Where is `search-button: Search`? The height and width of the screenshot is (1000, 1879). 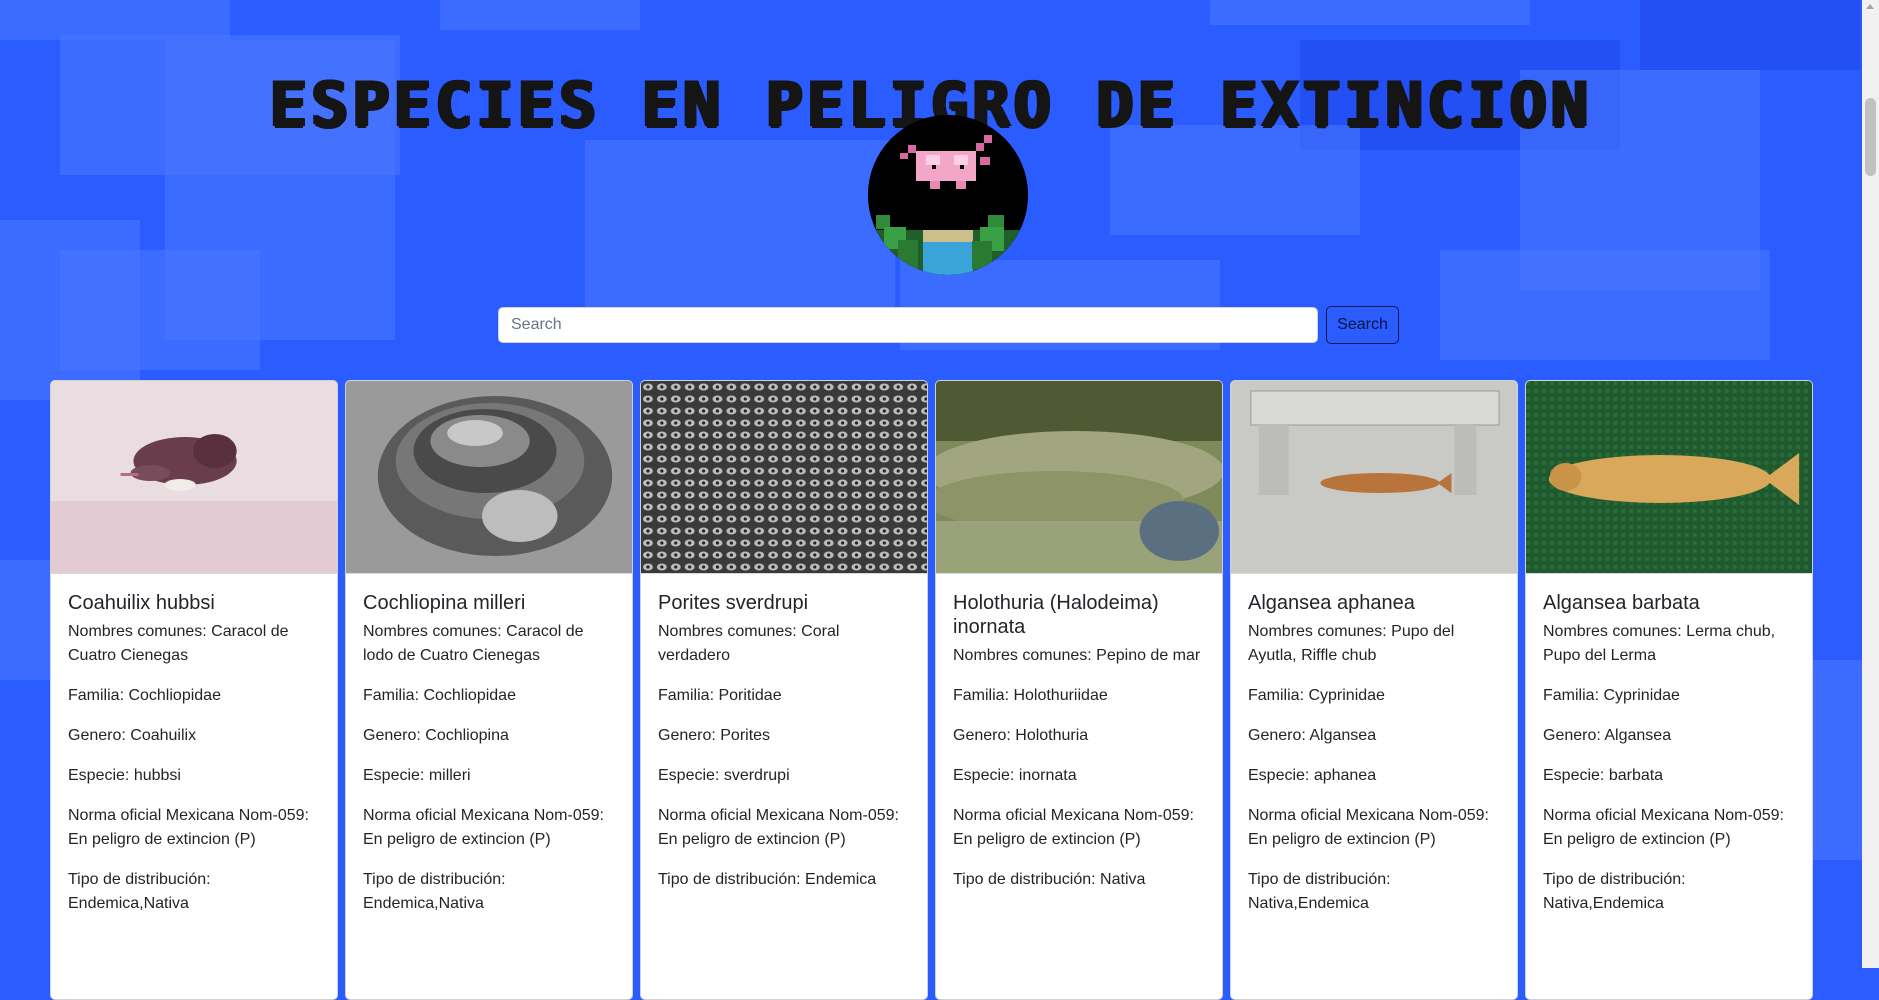
search-button: Search is located at coordinates (1362, 325).